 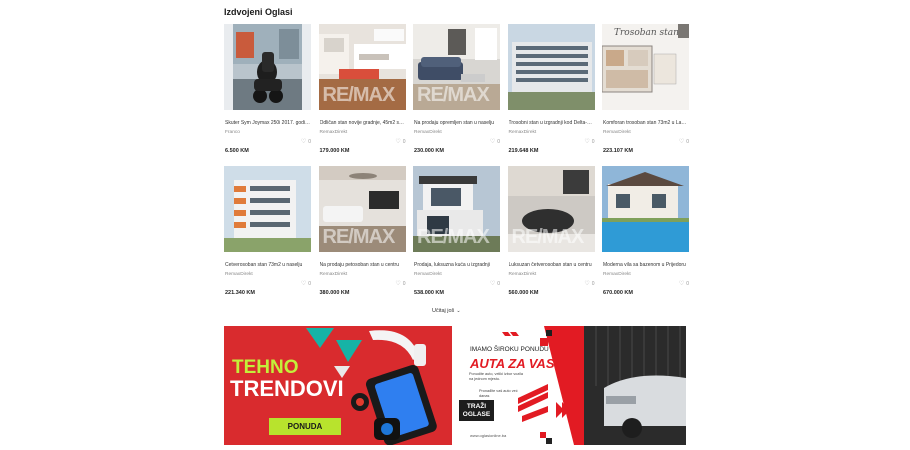 I want to click on listing-price: 223.107 KM, so click(x=618, y=151).